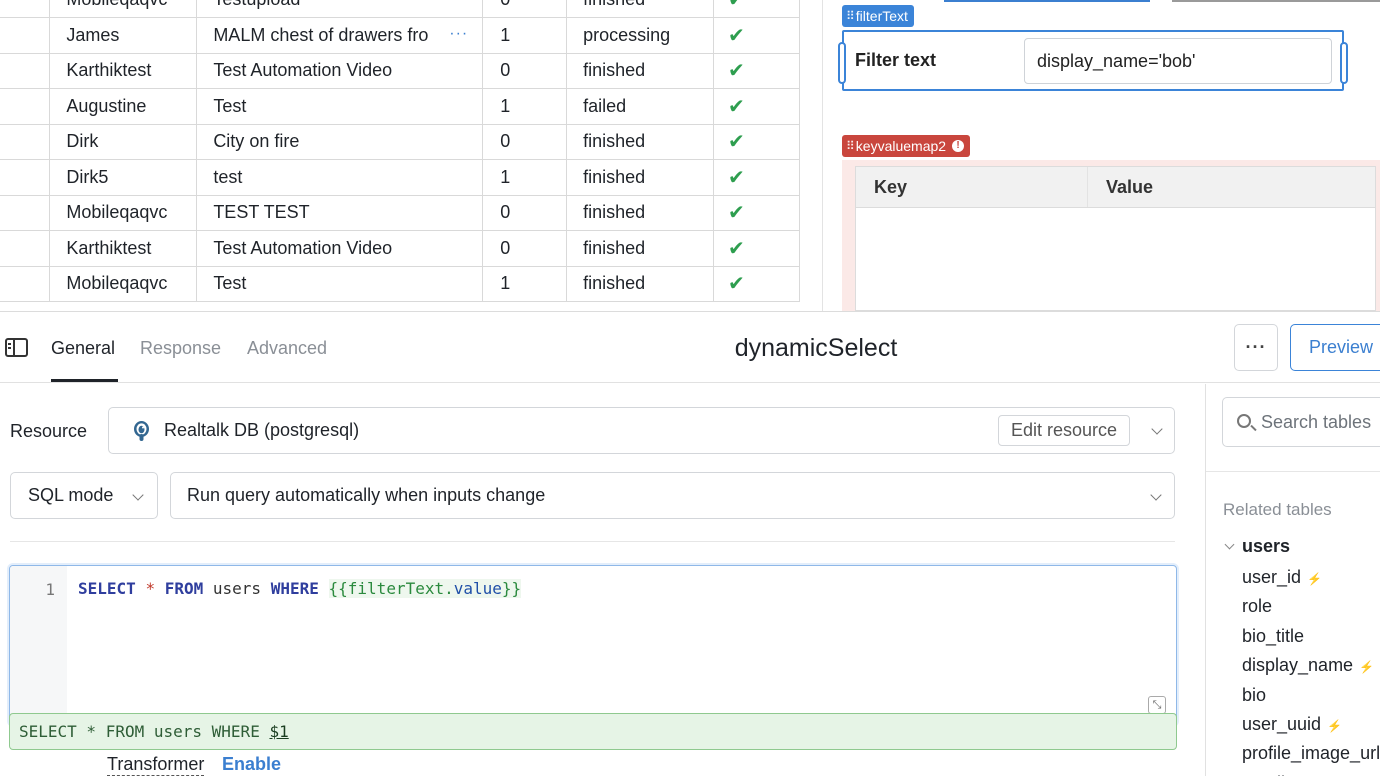 This screenshot has height=776, width=1380. What do you see at coordinates (878, 16) in the screenshot?
I see `component-tag-filtertext: ⠿ filterText` at bounding box center [878, 16].